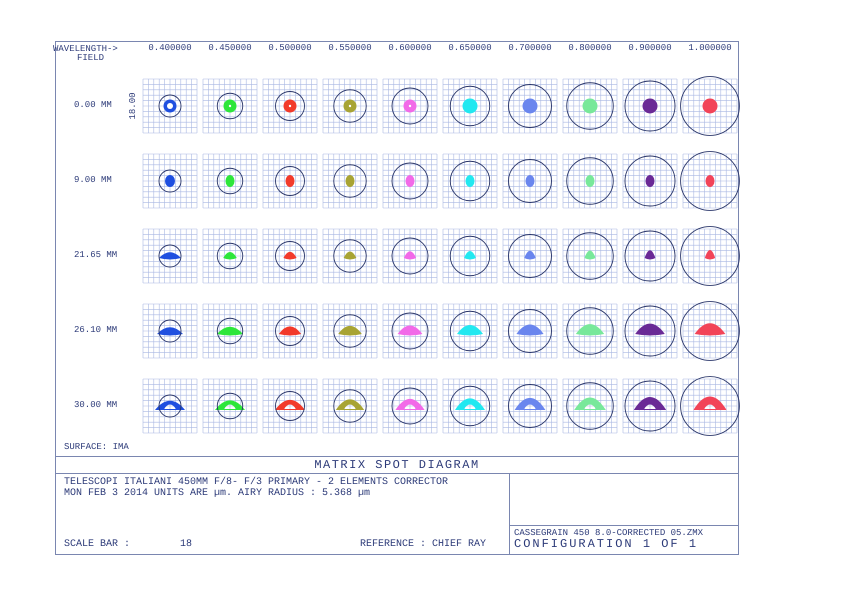 The width and height of the screenshot is (842, 595). Describe the element at coordinates (187, 545) in the screenshot. I see `scale-bar-value: 18` at that location.